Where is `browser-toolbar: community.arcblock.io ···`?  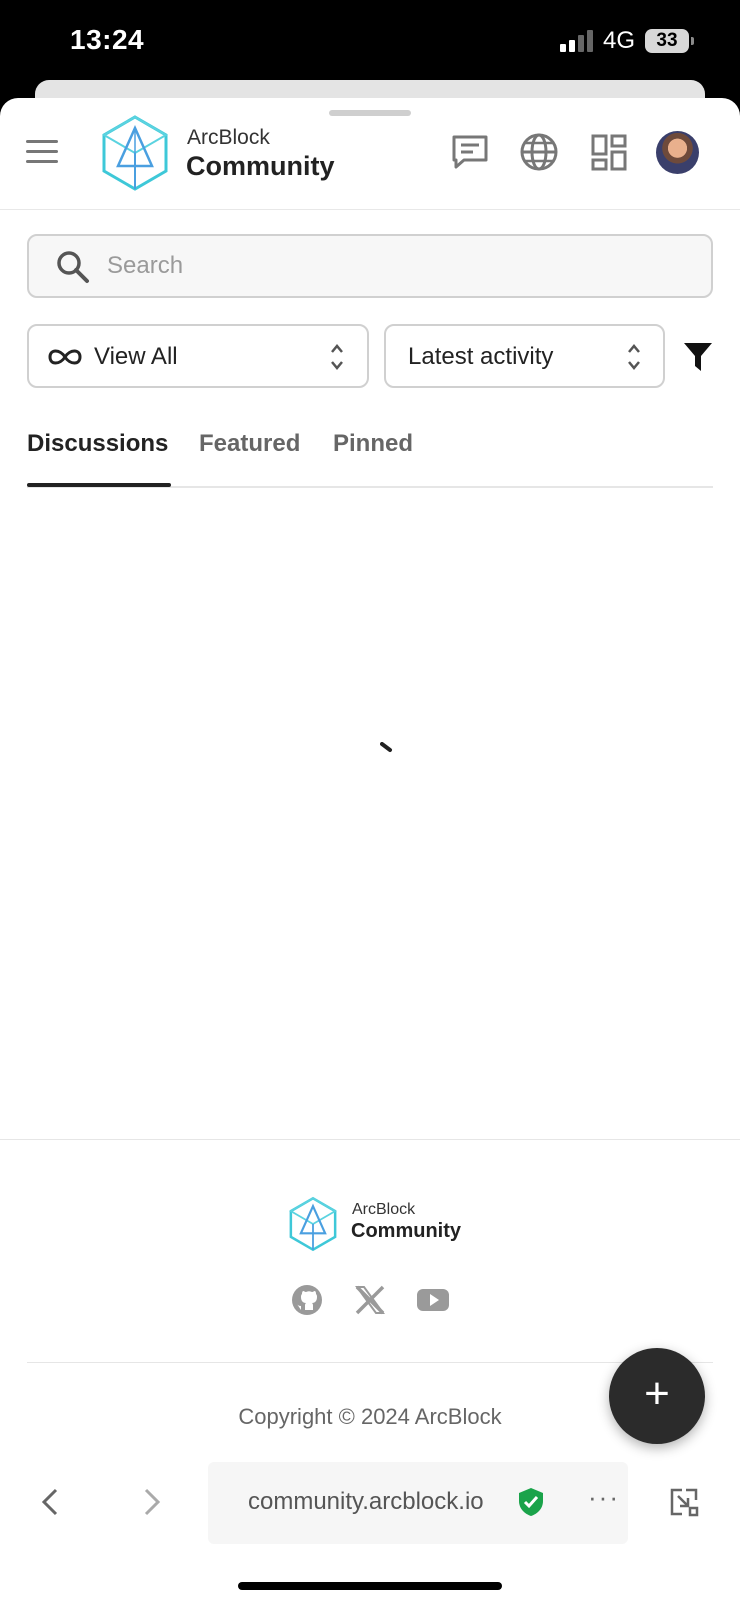
browser-toolbar: community.arcblock.io ··· is located at coordinates (370, 1531).